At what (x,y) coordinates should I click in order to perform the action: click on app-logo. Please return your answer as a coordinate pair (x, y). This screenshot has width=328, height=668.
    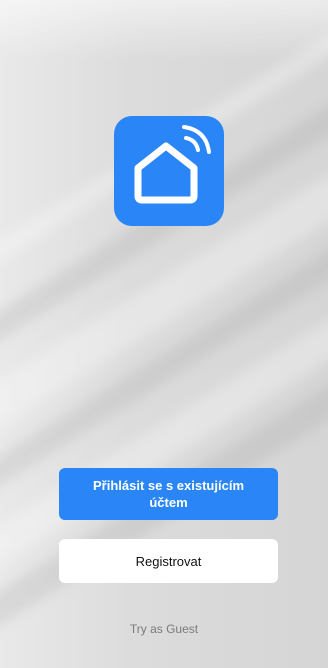
    Looking at the image, I should click on (169, 171).